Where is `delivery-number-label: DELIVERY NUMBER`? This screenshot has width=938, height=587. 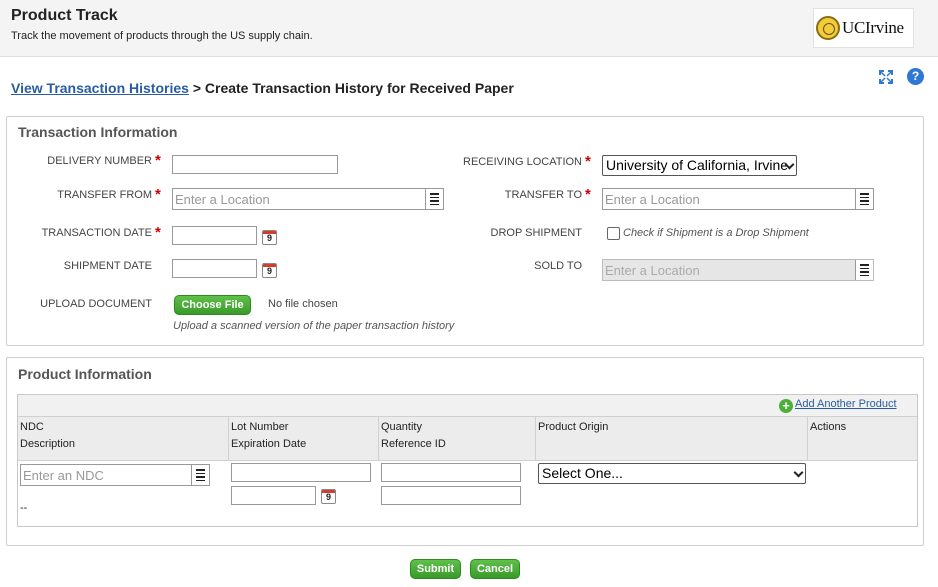 delivery-number-label: DELIVERY NUMBER is located at coordinates (99, 161).